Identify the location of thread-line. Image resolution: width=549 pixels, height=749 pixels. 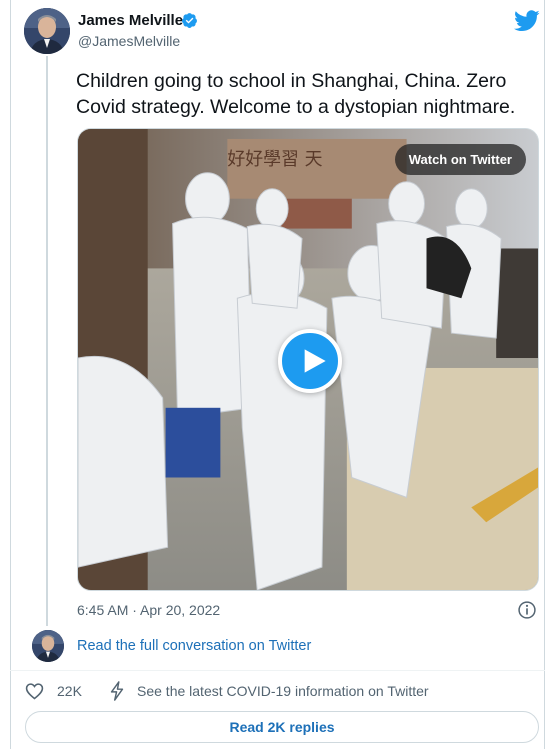
(47, 341).